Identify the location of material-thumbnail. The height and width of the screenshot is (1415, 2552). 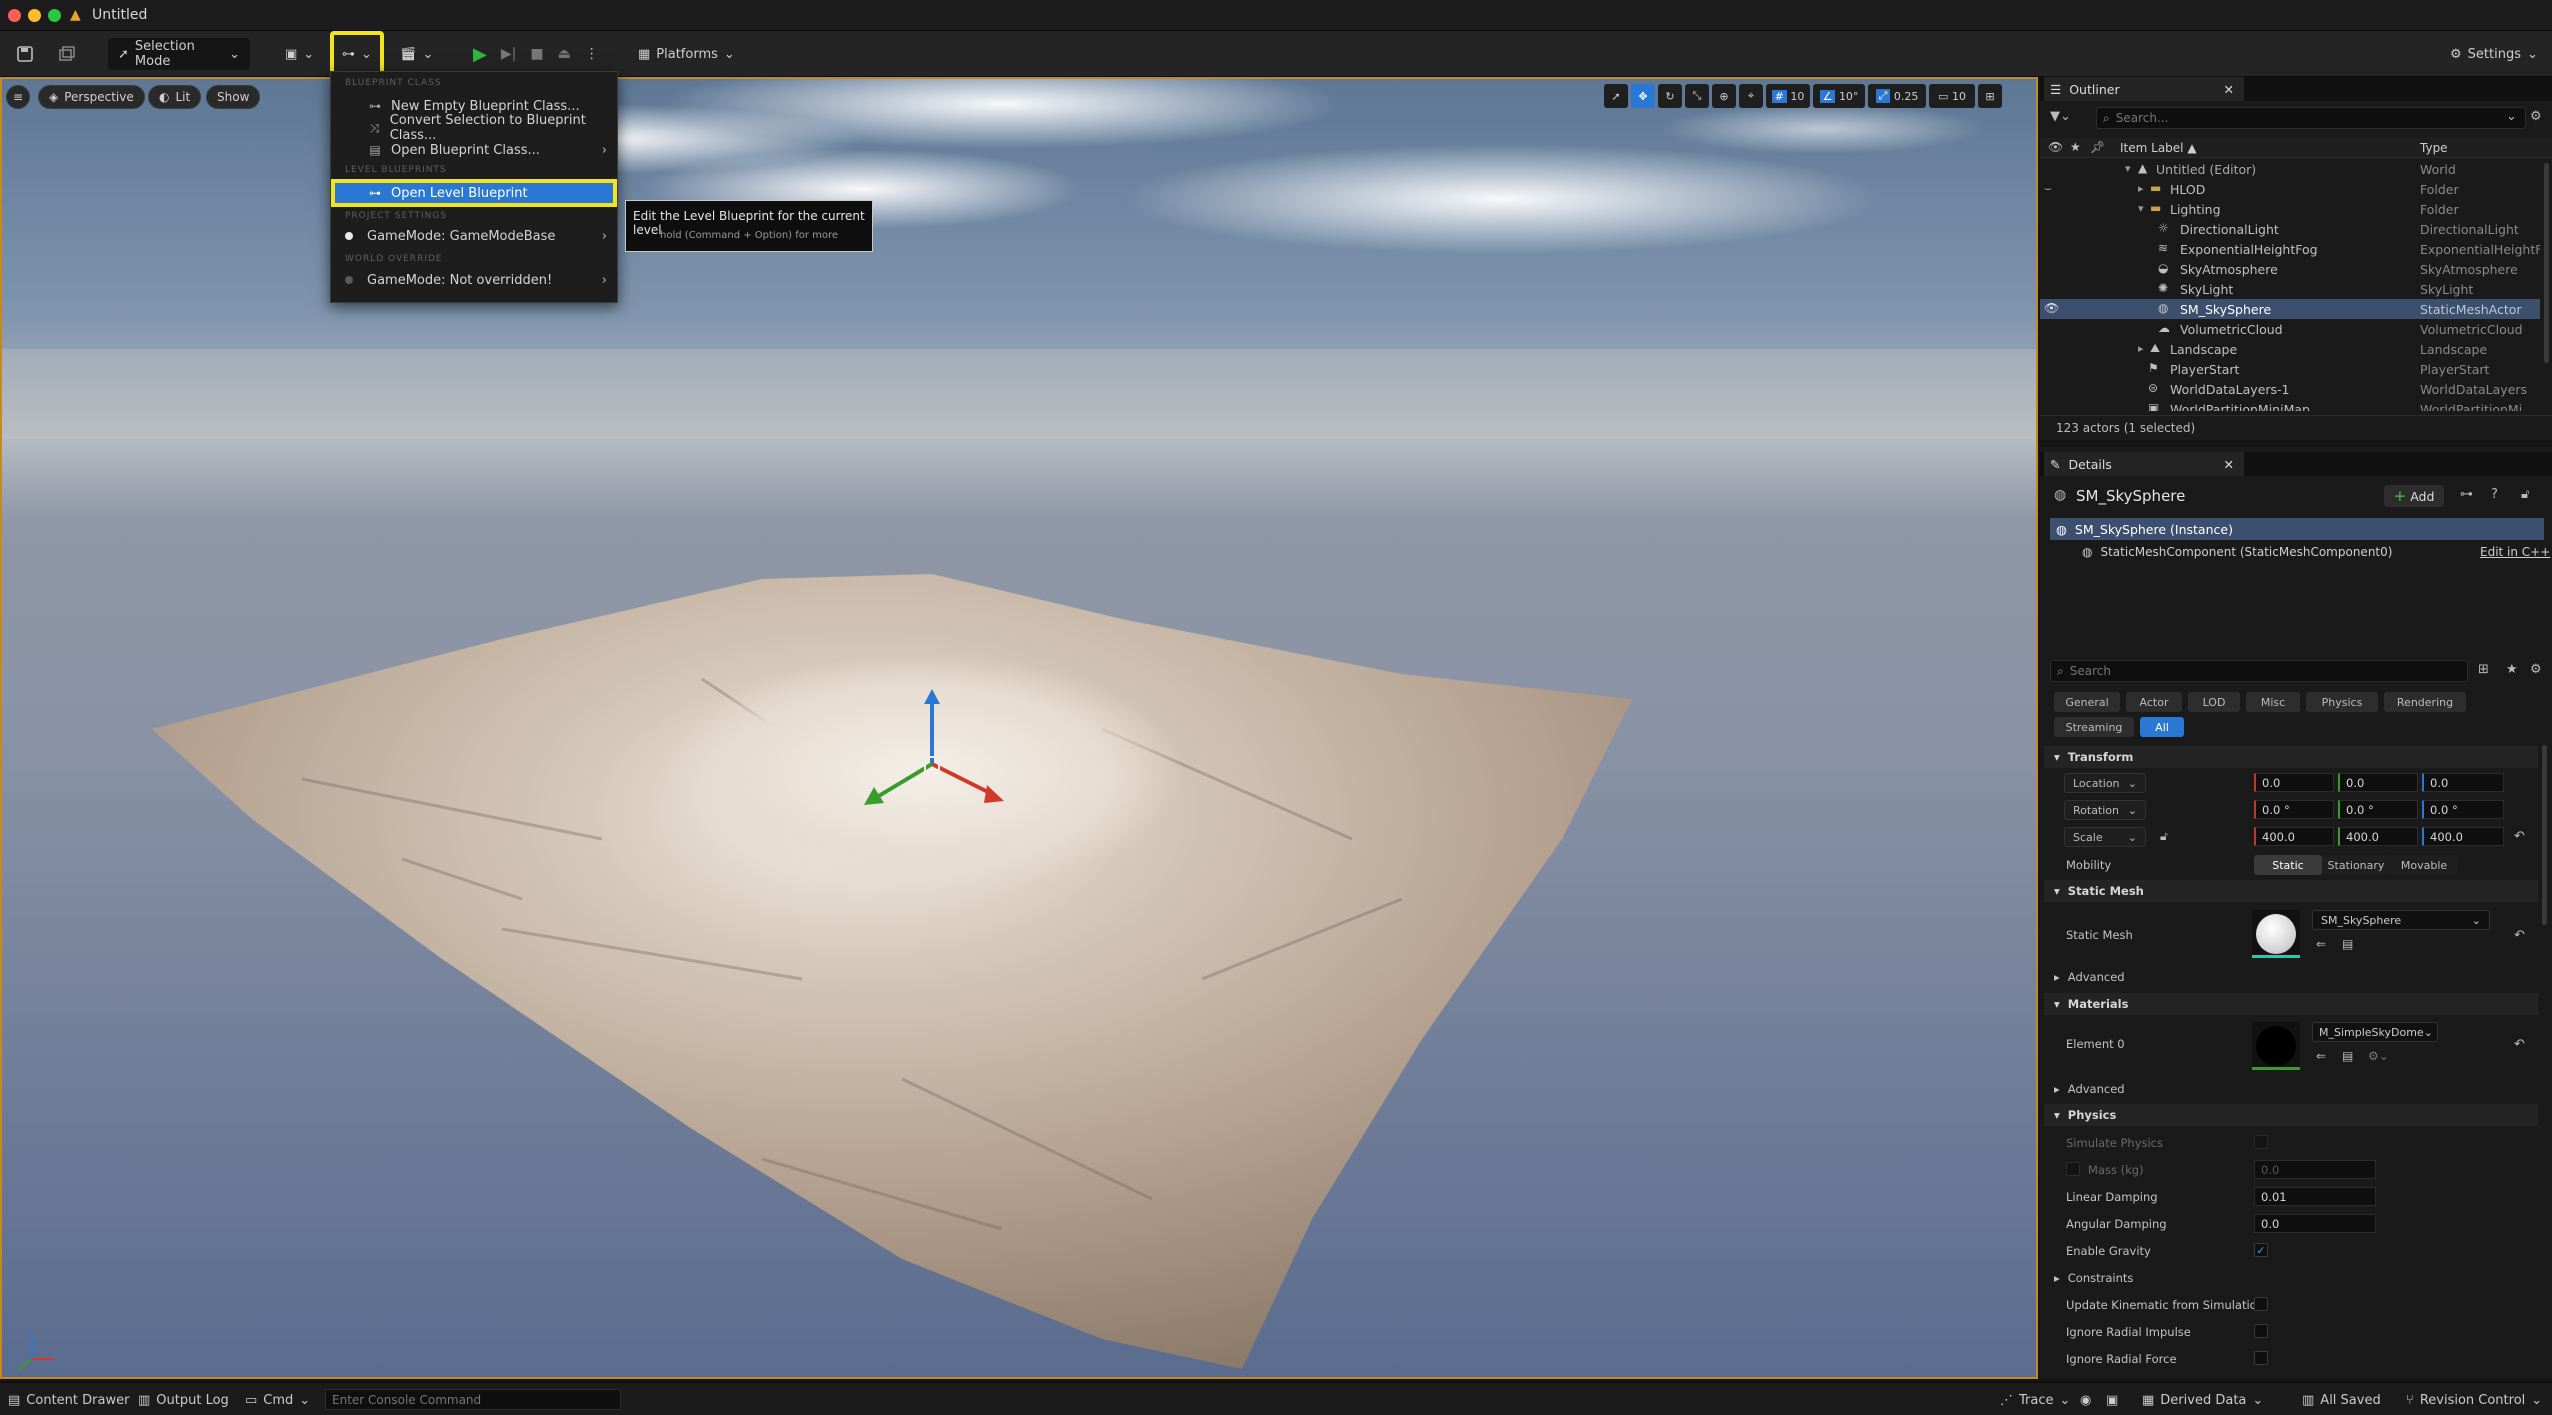
(2276, 1046).